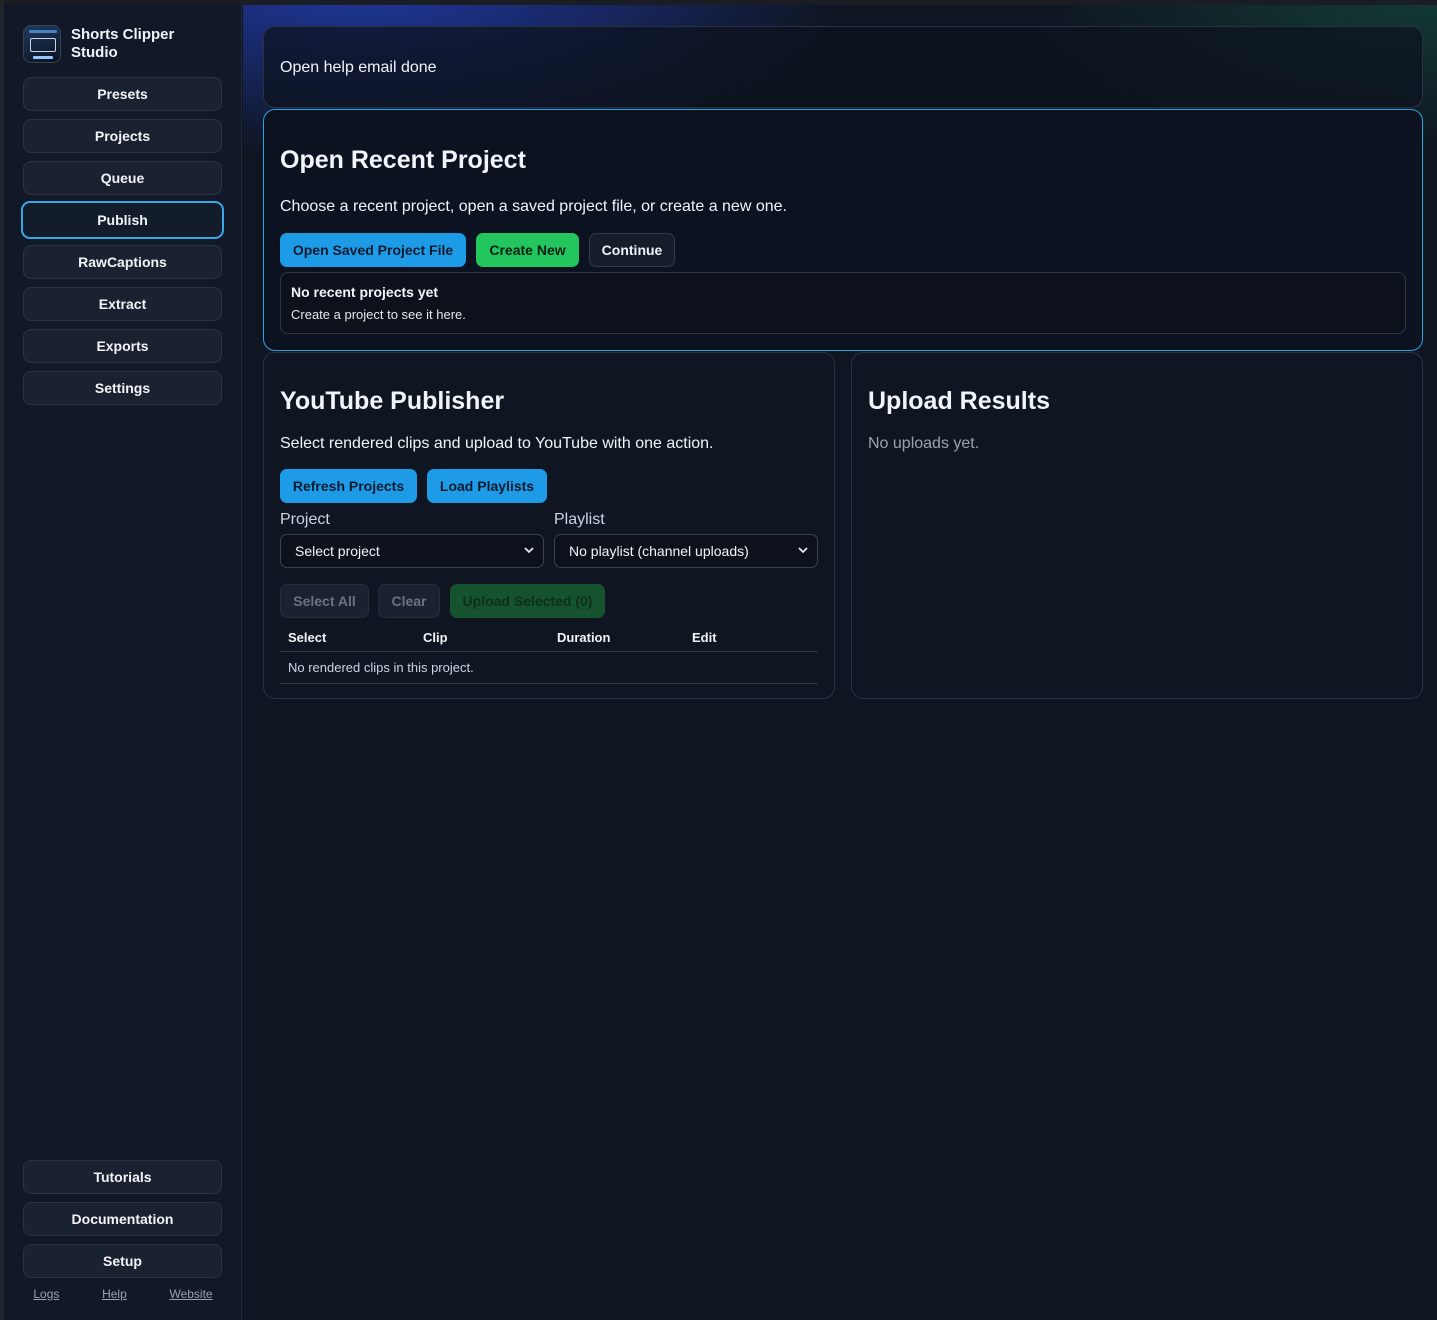  Describe the element at coordinates (412, 551) in the screenshot. I see `project-select: Select project` at that location.